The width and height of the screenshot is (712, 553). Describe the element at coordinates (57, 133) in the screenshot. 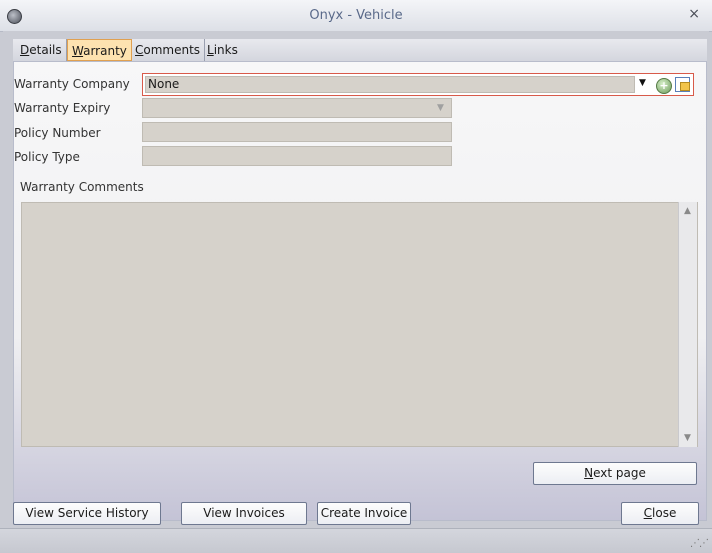

I see `policy-number-label: Policy Number` at that location.